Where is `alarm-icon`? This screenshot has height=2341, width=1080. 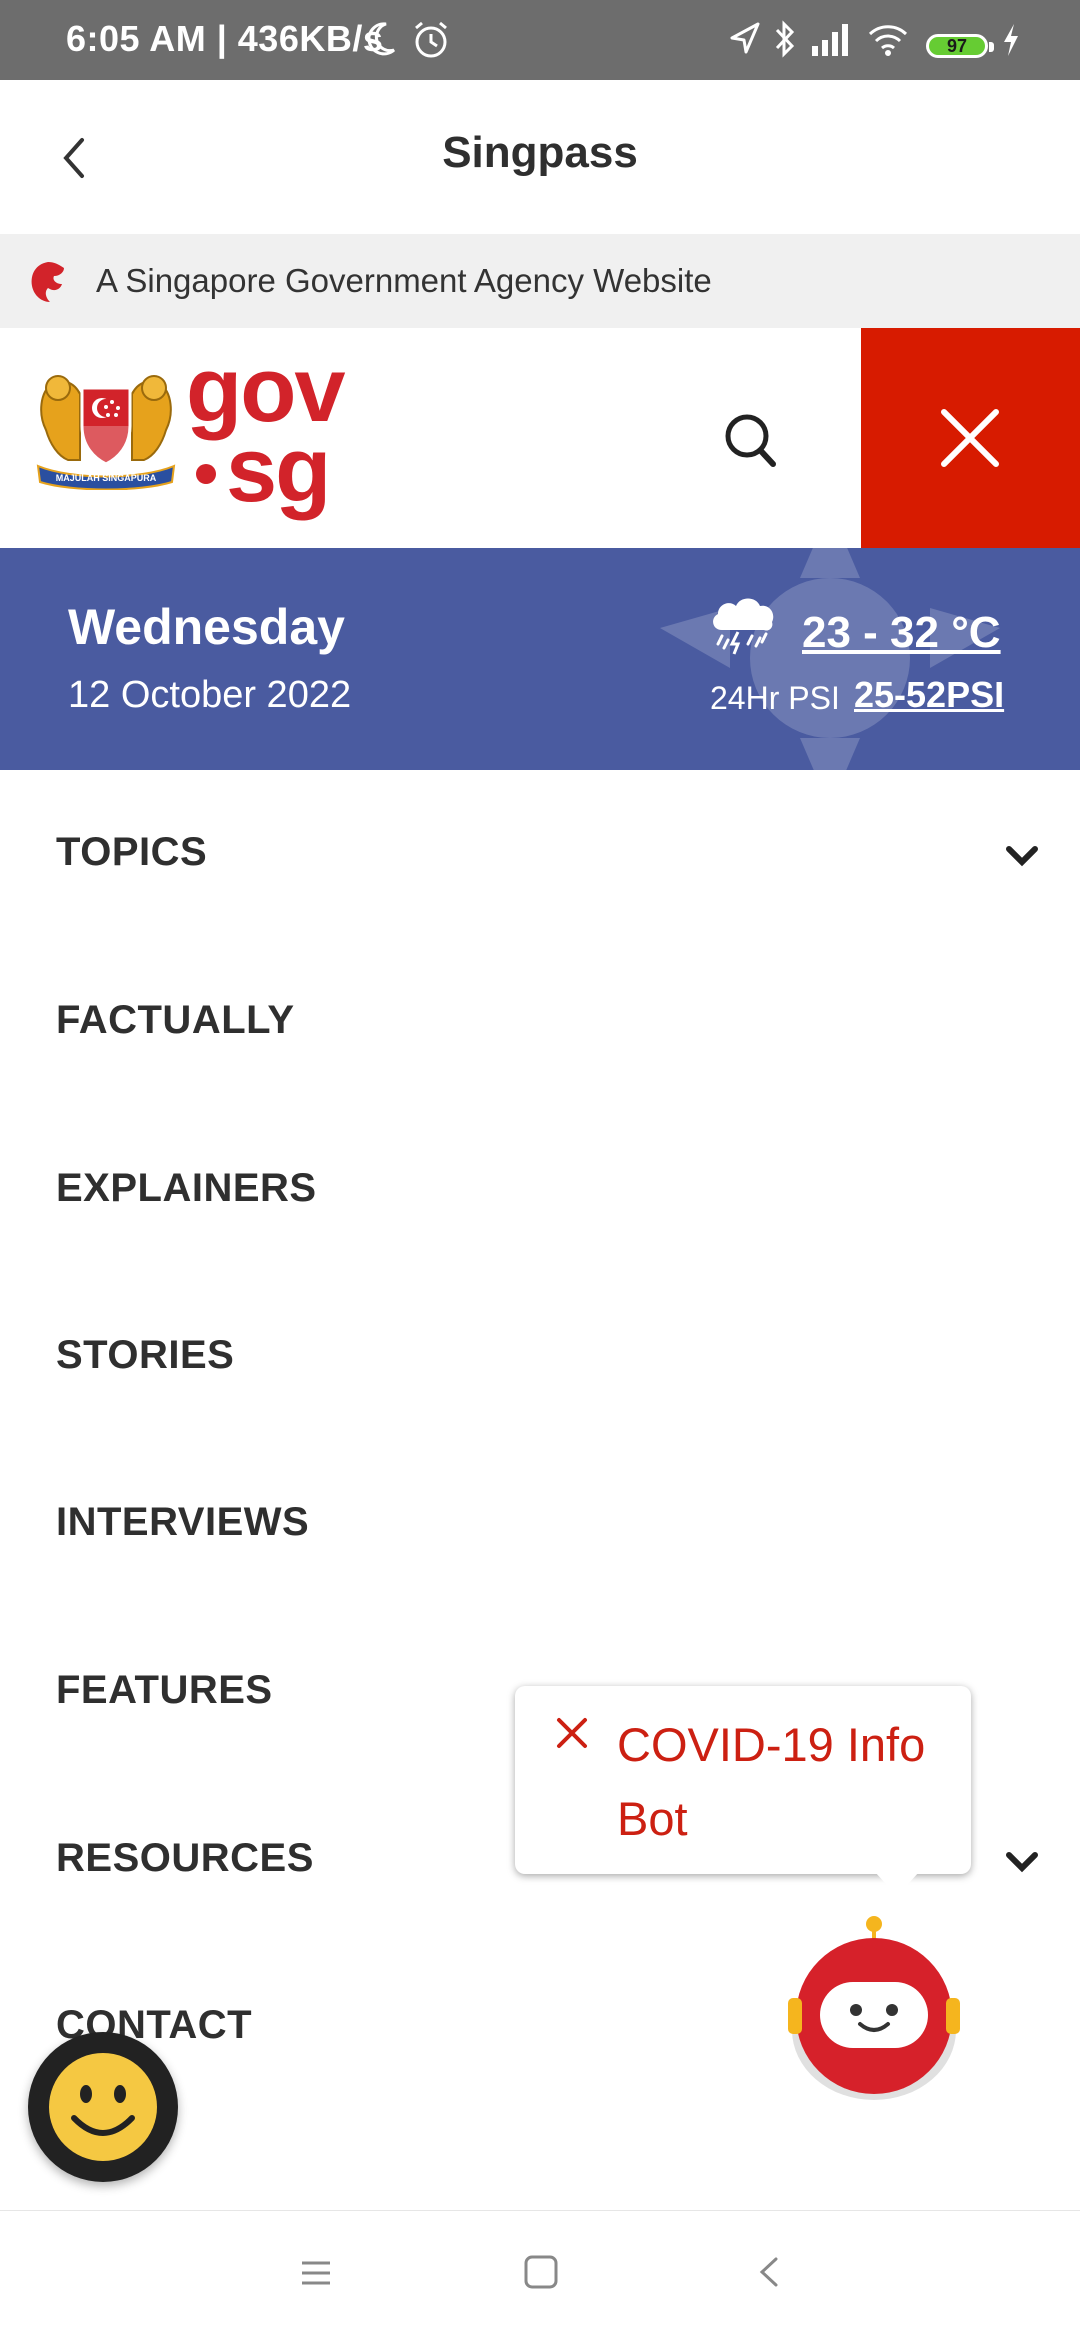
alarm-icon is located at coordinates (431, 42).